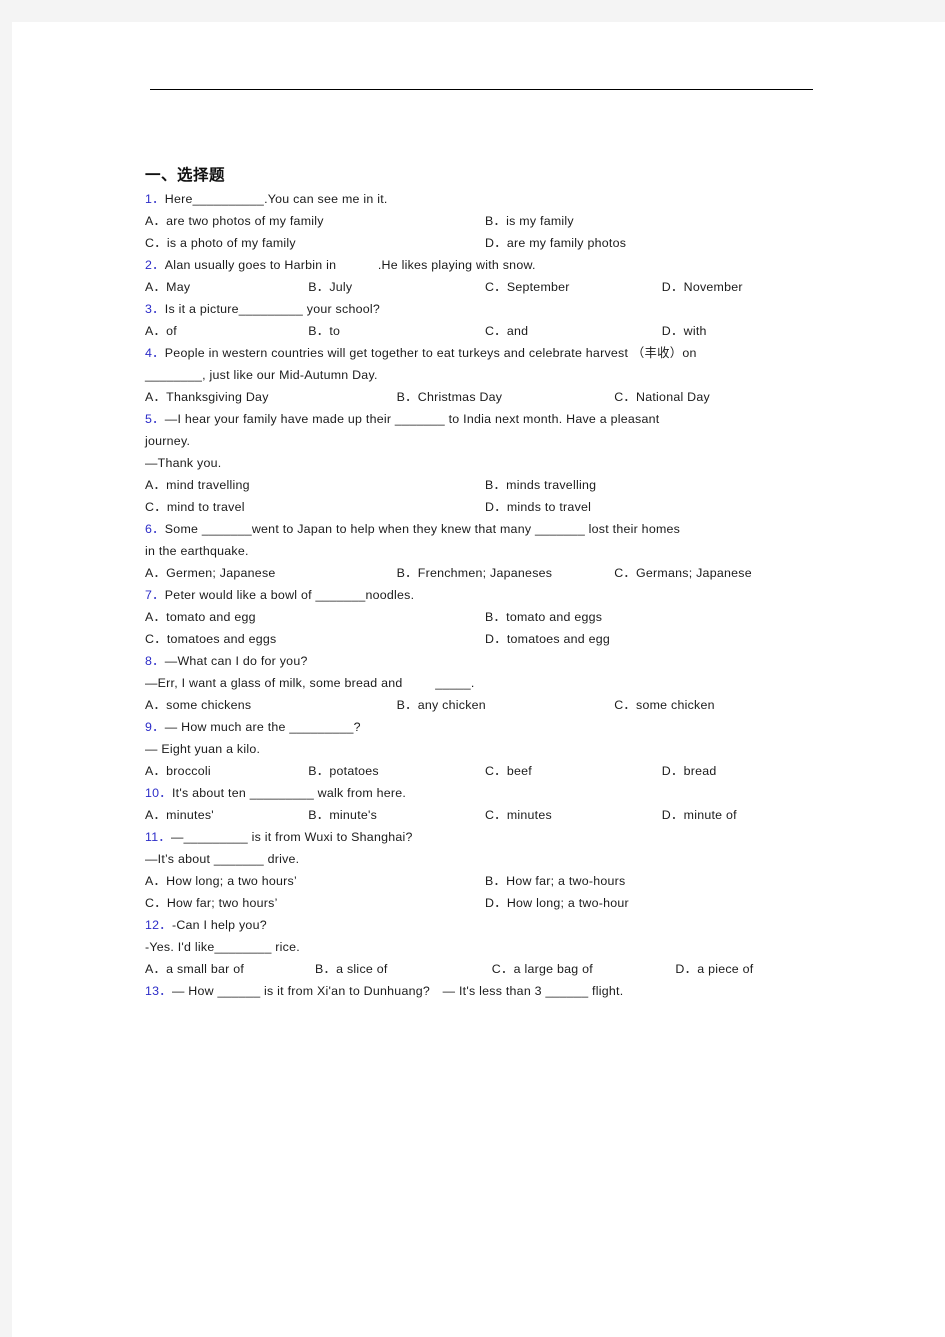 The height and width of the screenshot is (1337, 945). I want to click on option-row: C．tomatoes and eggs D．tomatoes and egg, so click(485, 644).